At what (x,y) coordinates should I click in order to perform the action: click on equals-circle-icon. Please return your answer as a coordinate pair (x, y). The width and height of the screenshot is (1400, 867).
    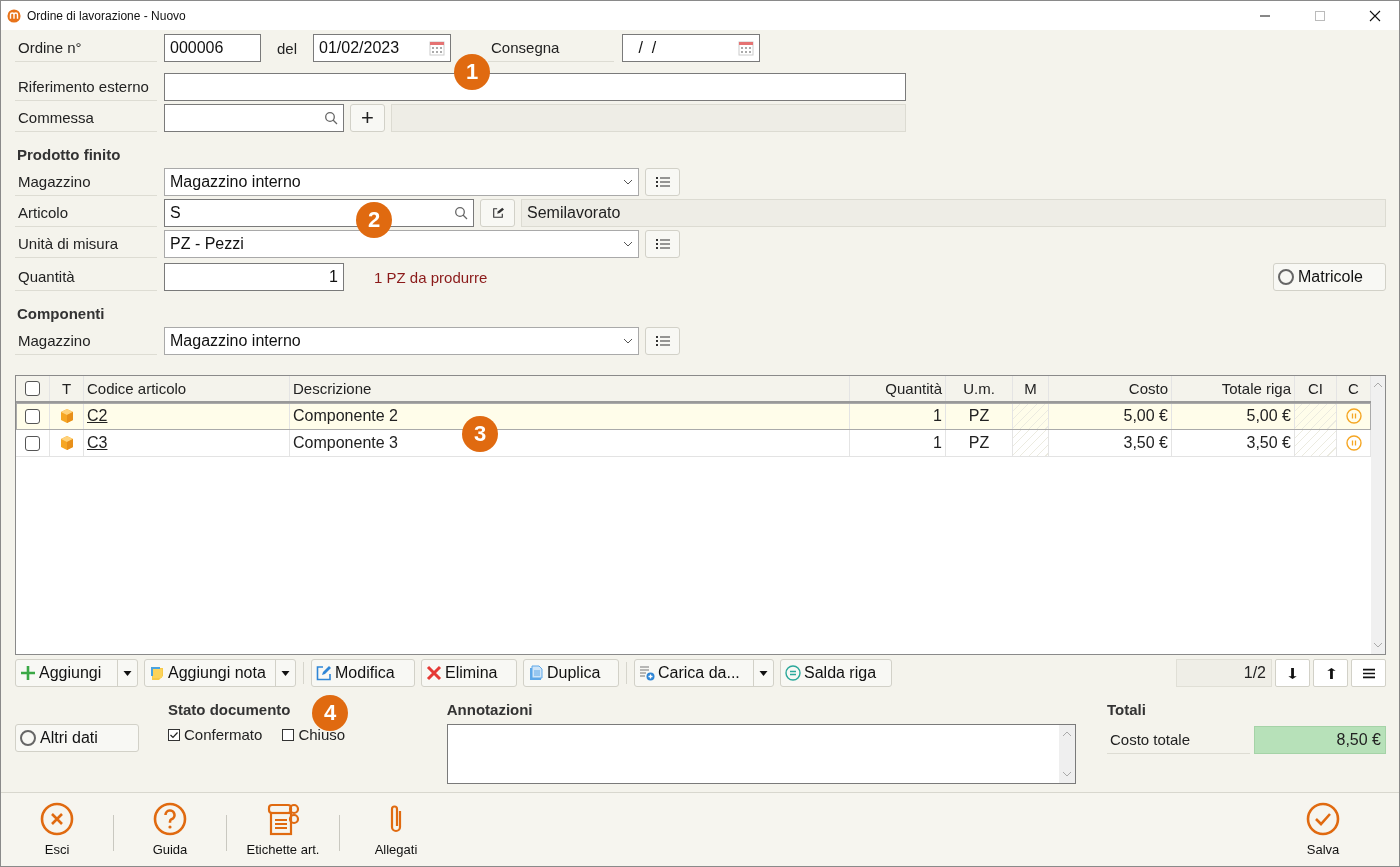
    Looking at the image, I should click on (793, 673).